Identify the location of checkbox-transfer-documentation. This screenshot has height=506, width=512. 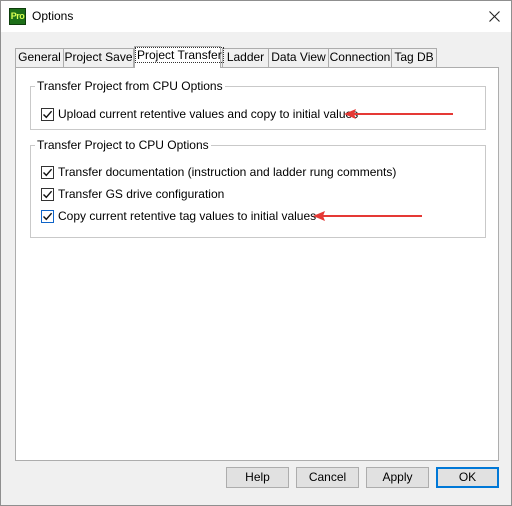
(47, 172).